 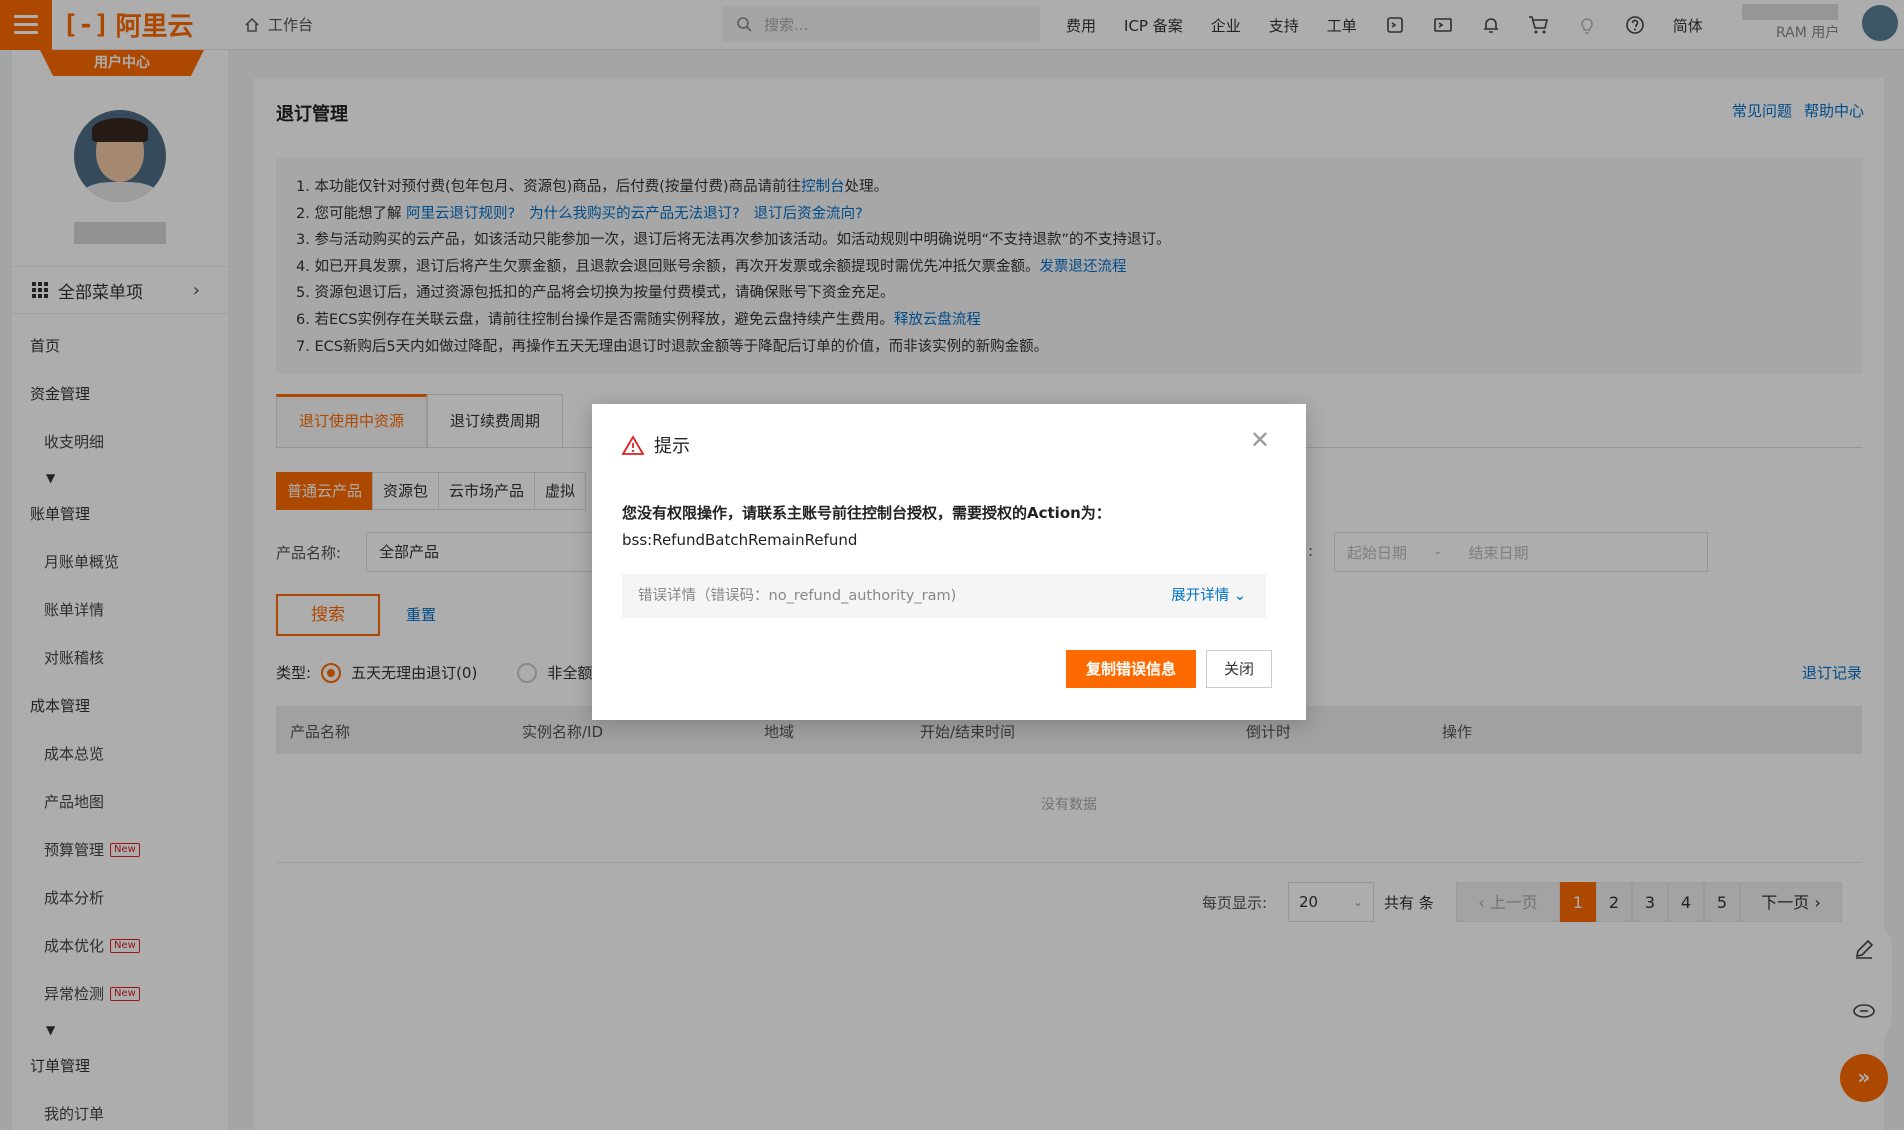 What do you see at coordinates (1260, 440) in the screenshot?
I see `close-icon: ✕` at bounding box center [1260, 440].